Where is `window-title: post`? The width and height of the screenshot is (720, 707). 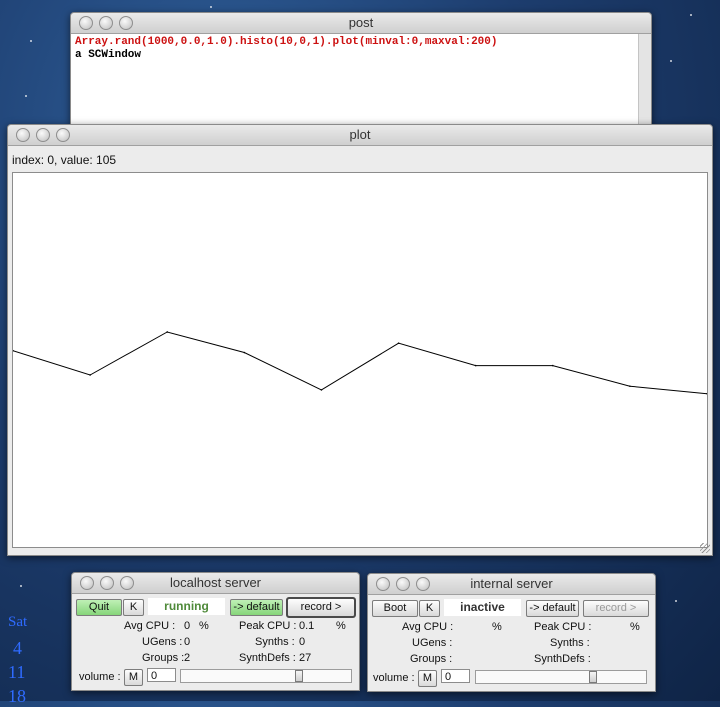
window-title: post is located at coordinates (361, 22).